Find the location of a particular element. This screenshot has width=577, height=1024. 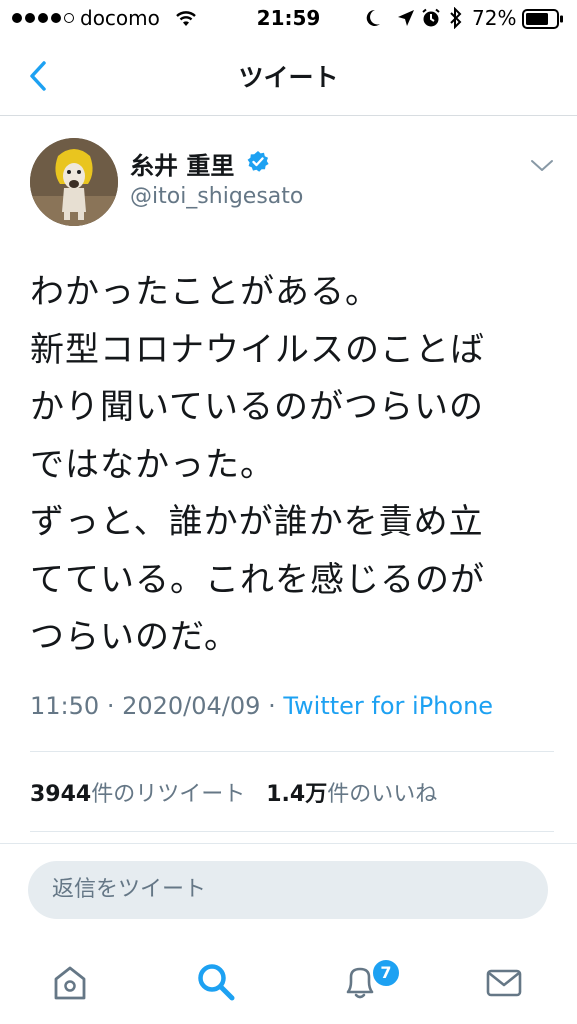

mail-icon is located at coordinates (504, 983).